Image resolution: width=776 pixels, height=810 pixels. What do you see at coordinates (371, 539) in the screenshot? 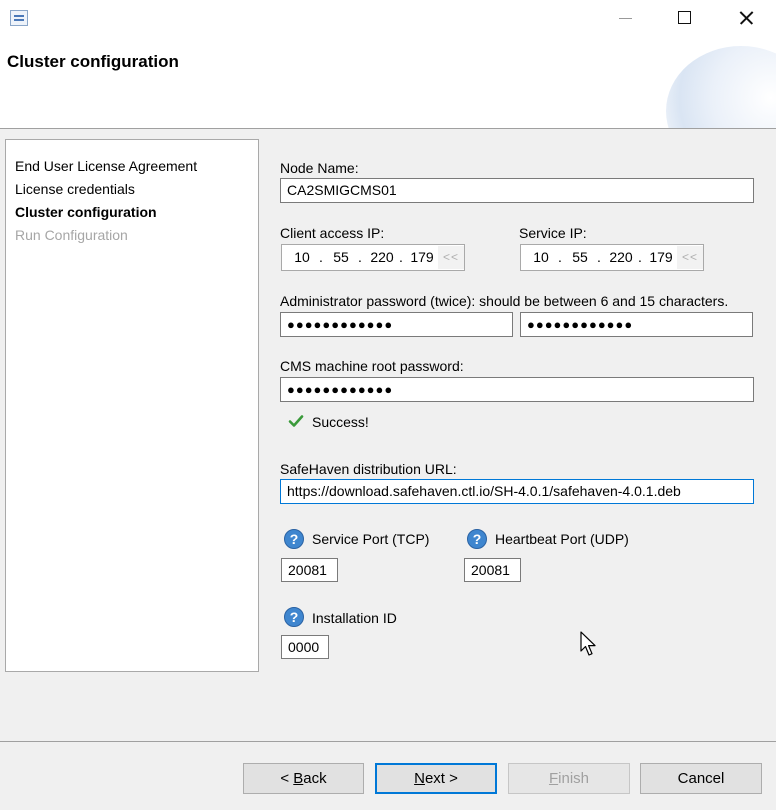
I see `service-port-label: Service Port (TCP)` at bounding box center [371, 539].